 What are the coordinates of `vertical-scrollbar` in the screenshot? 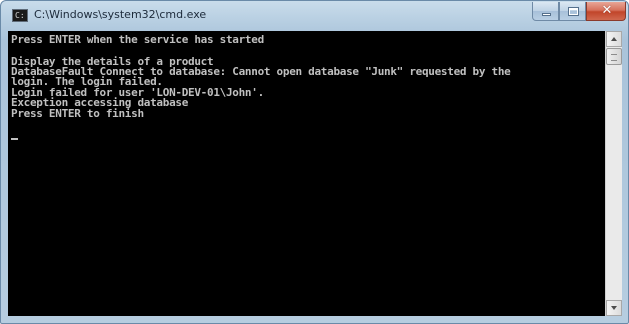 It's located at (613, 173).